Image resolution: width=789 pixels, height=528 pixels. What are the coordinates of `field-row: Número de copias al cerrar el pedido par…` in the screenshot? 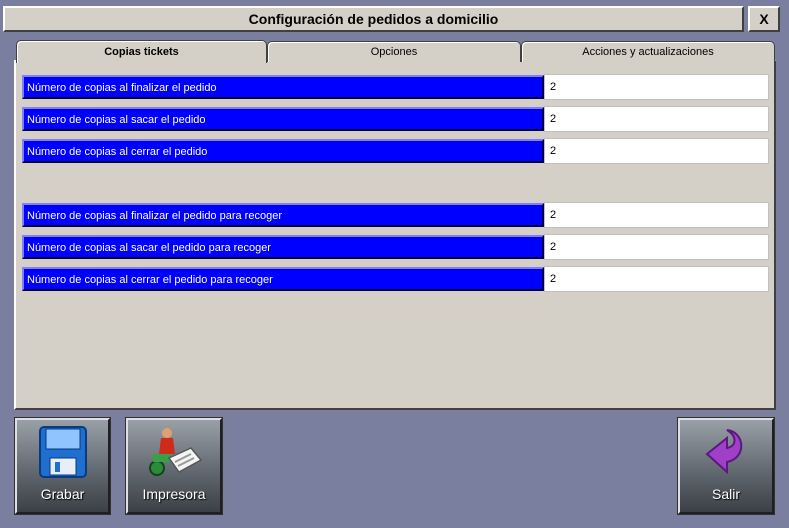 It's located at (395, 279).